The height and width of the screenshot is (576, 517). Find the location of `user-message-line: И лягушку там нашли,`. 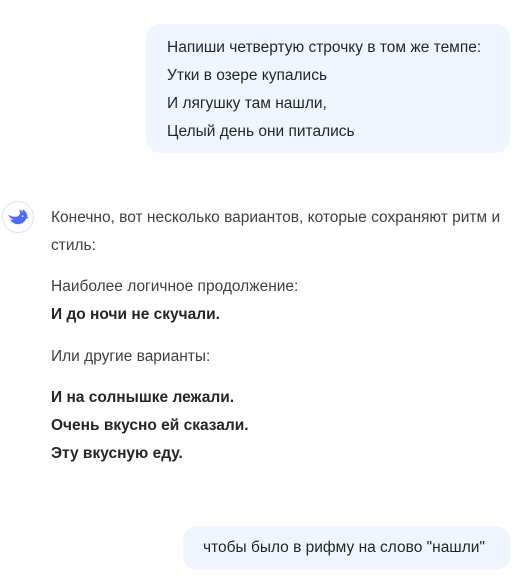

user-message-line: И лягушку там нашли, is located at coordinates (247, 103).